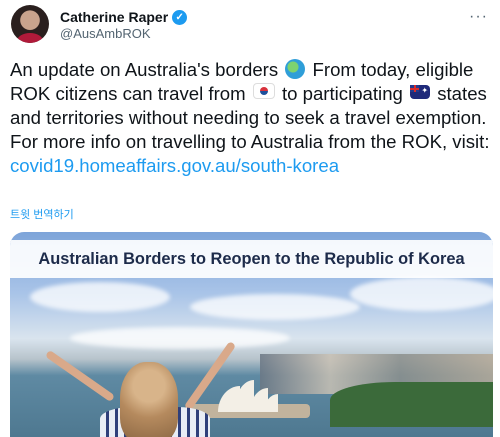 The height and width of the screenshot is (437, 500). I want to click on tweet-link: covid19.homeaffairs.gov.au/south-korea, so click(174, 165).